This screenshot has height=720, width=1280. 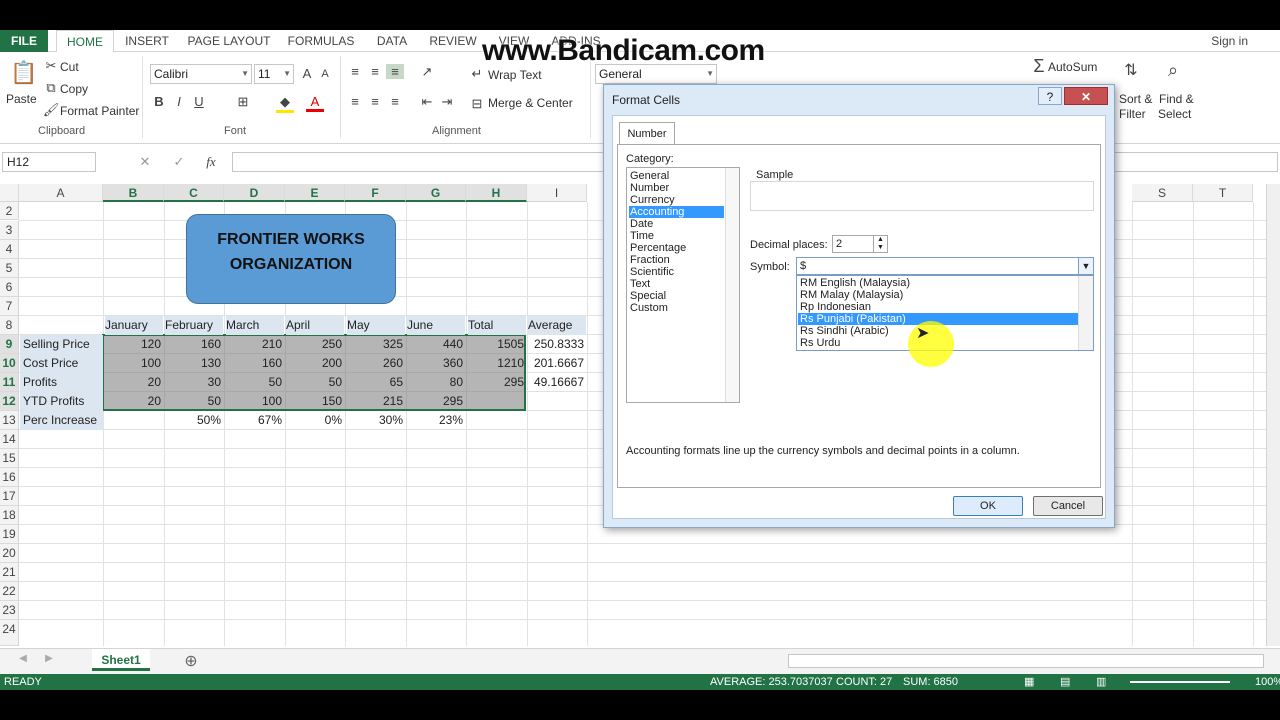 I want to click on align-top-icon: ≡, so click(x=355, y=71).